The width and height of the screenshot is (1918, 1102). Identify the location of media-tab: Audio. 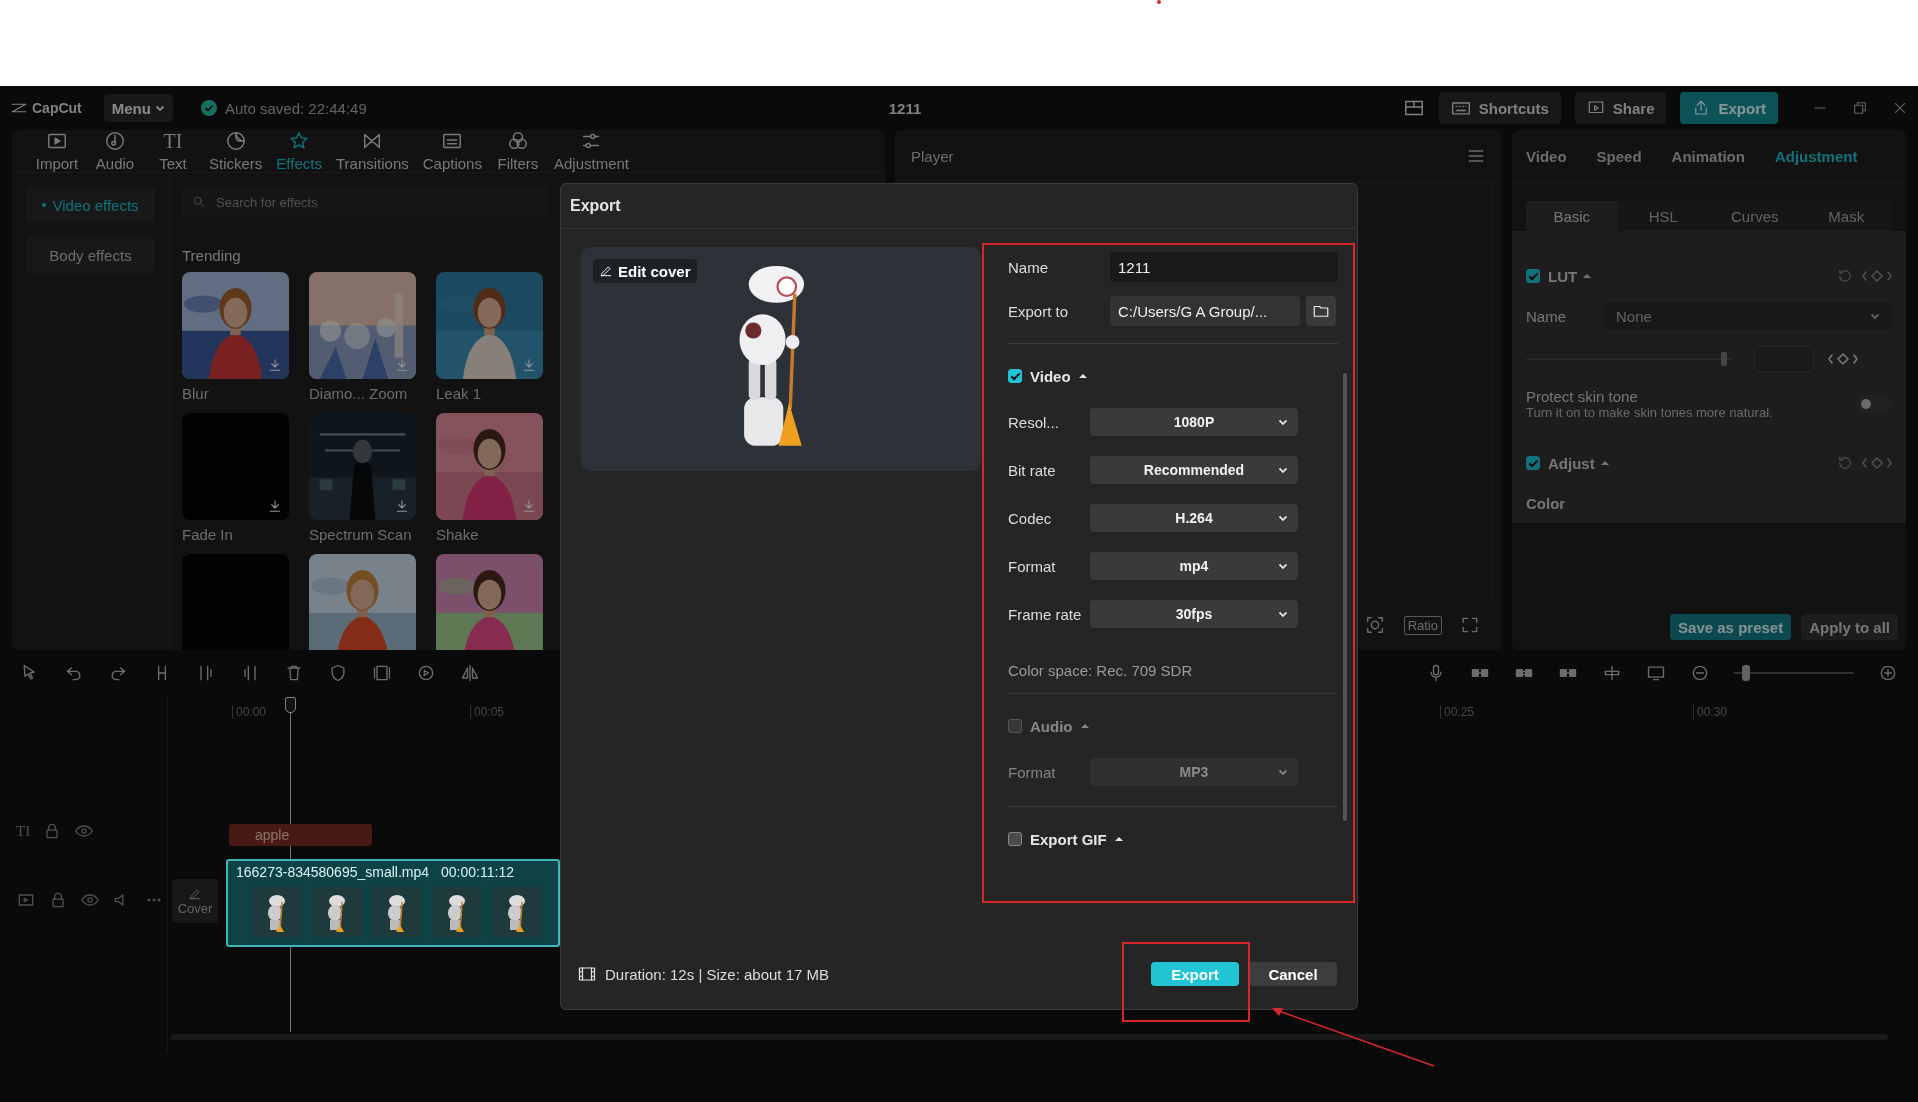
(115, 151).